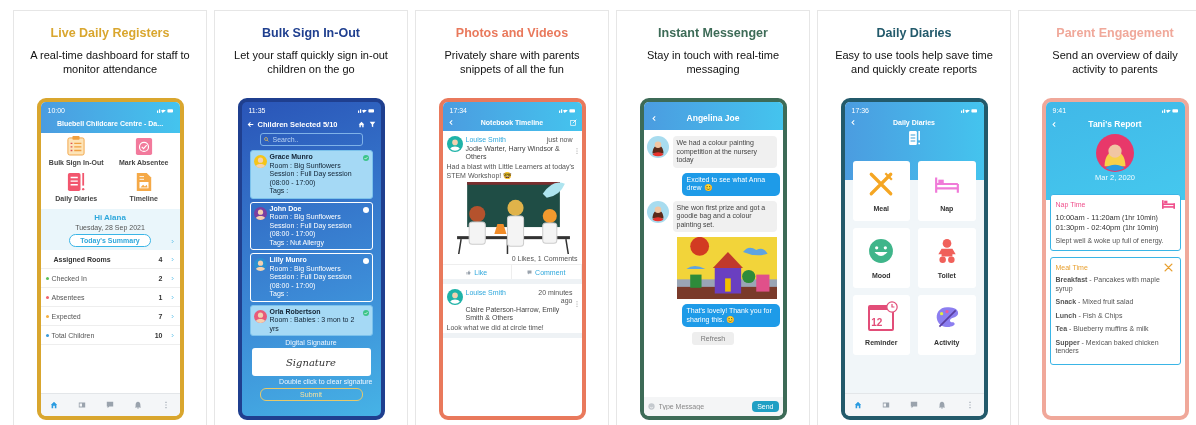 This screenshot has width=1196, height=425. What do you see at coordinates (881, 183) in the screenshot?
I see `fork-knife-icon` at bounding box center [881, 183].